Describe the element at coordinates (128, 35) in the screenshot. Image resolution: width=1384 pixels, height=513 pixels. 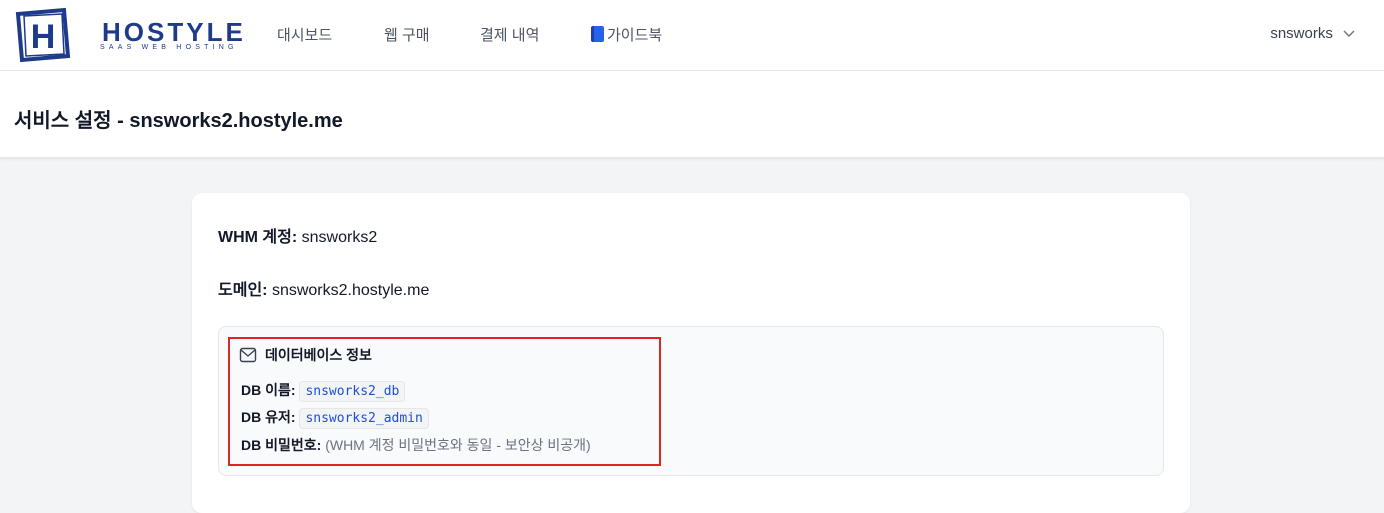
I see `hostyle-logo: H HOSTYLE SAAS WEB HOSTING` at that location.